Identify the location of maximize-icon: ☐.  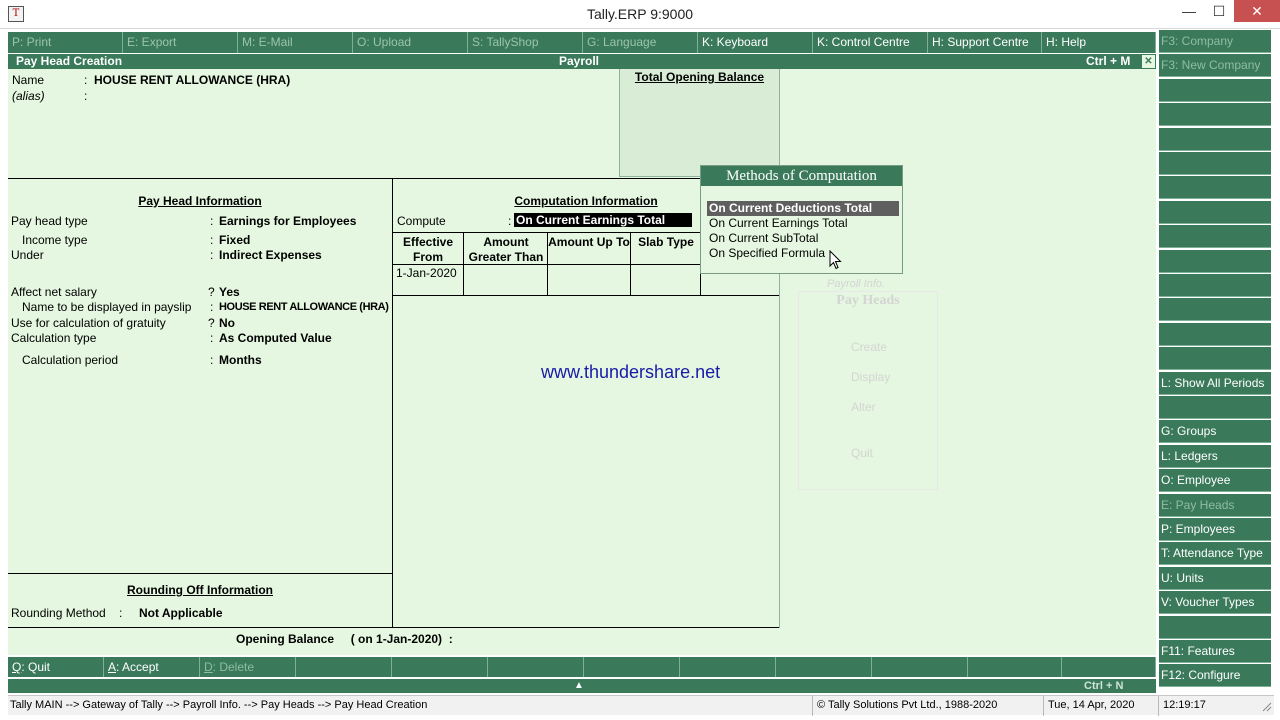
(1219, 11).